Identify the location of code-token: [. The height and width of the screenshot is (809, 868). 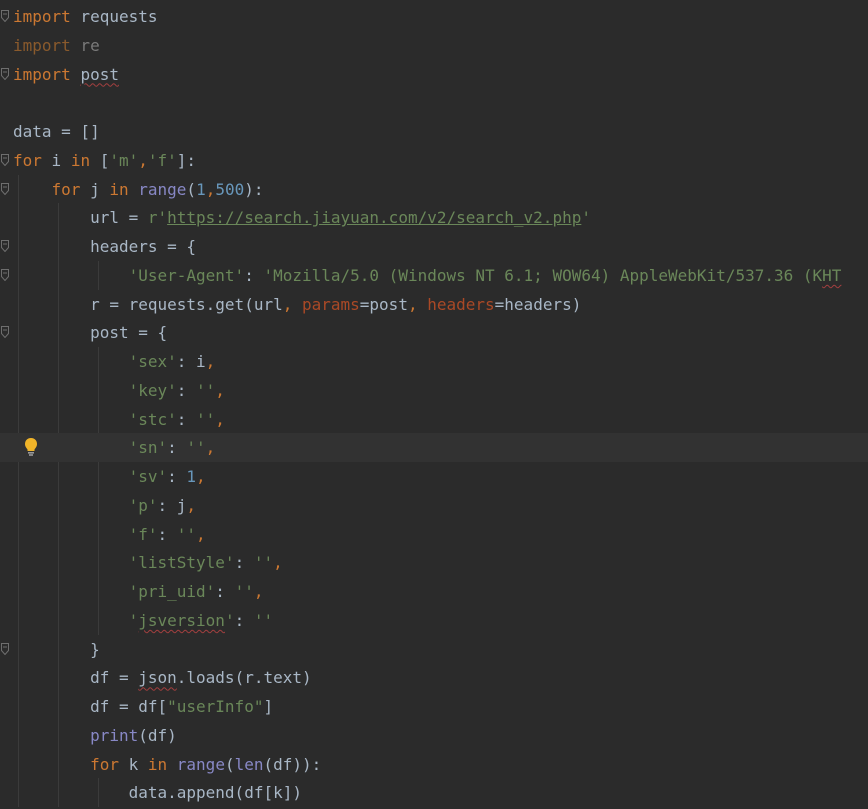
(100, 160).